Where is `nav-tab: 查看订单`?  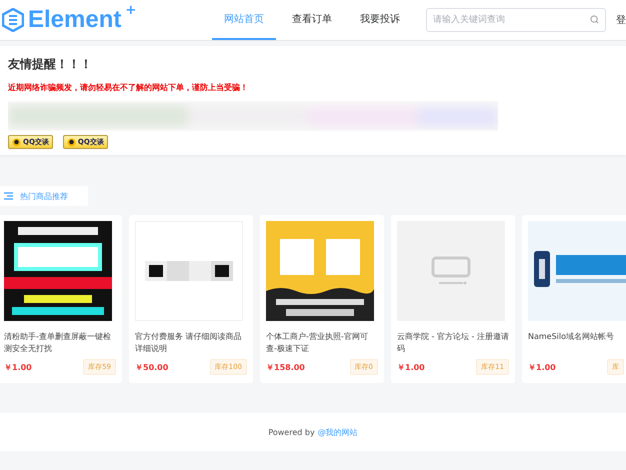
nav-tab: 查看订单 is located at coordinates (312, 20).